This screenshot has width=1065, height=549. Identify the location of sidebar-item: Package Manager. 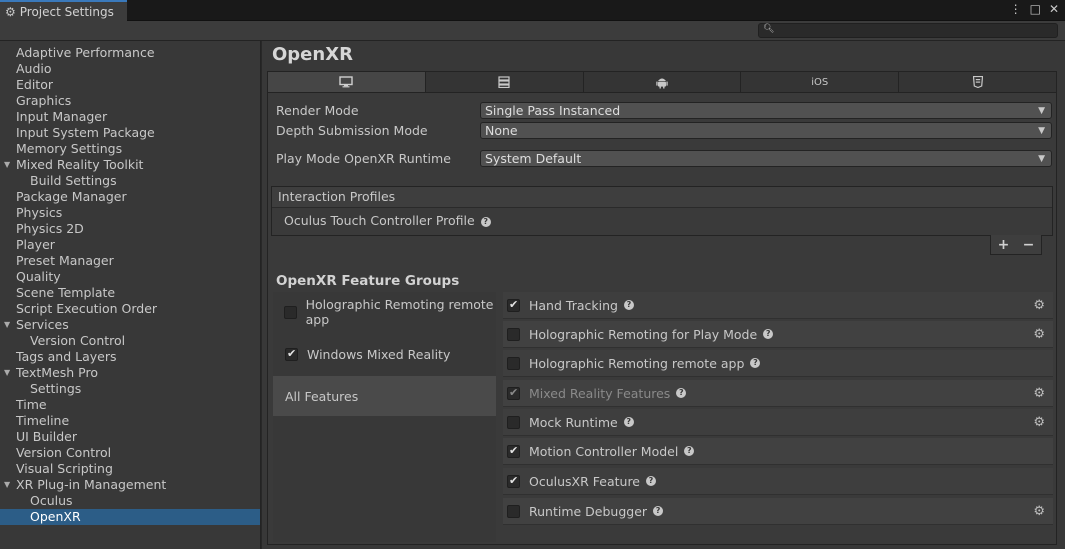
(130, 197).